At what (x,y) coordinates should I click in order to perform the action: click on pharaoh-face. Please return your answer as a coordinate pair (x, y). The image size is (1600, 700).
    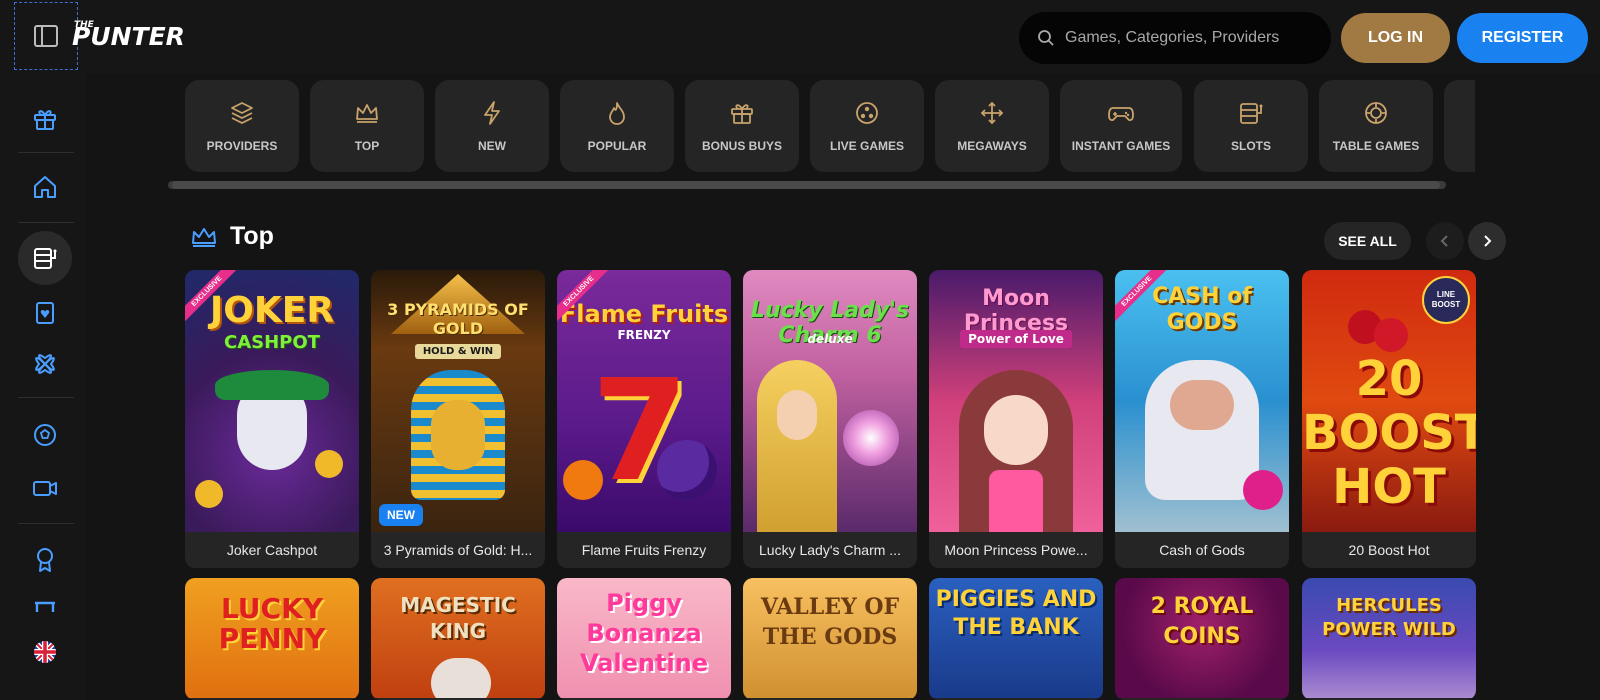
    Looking at the image, I should click on (458, 435).